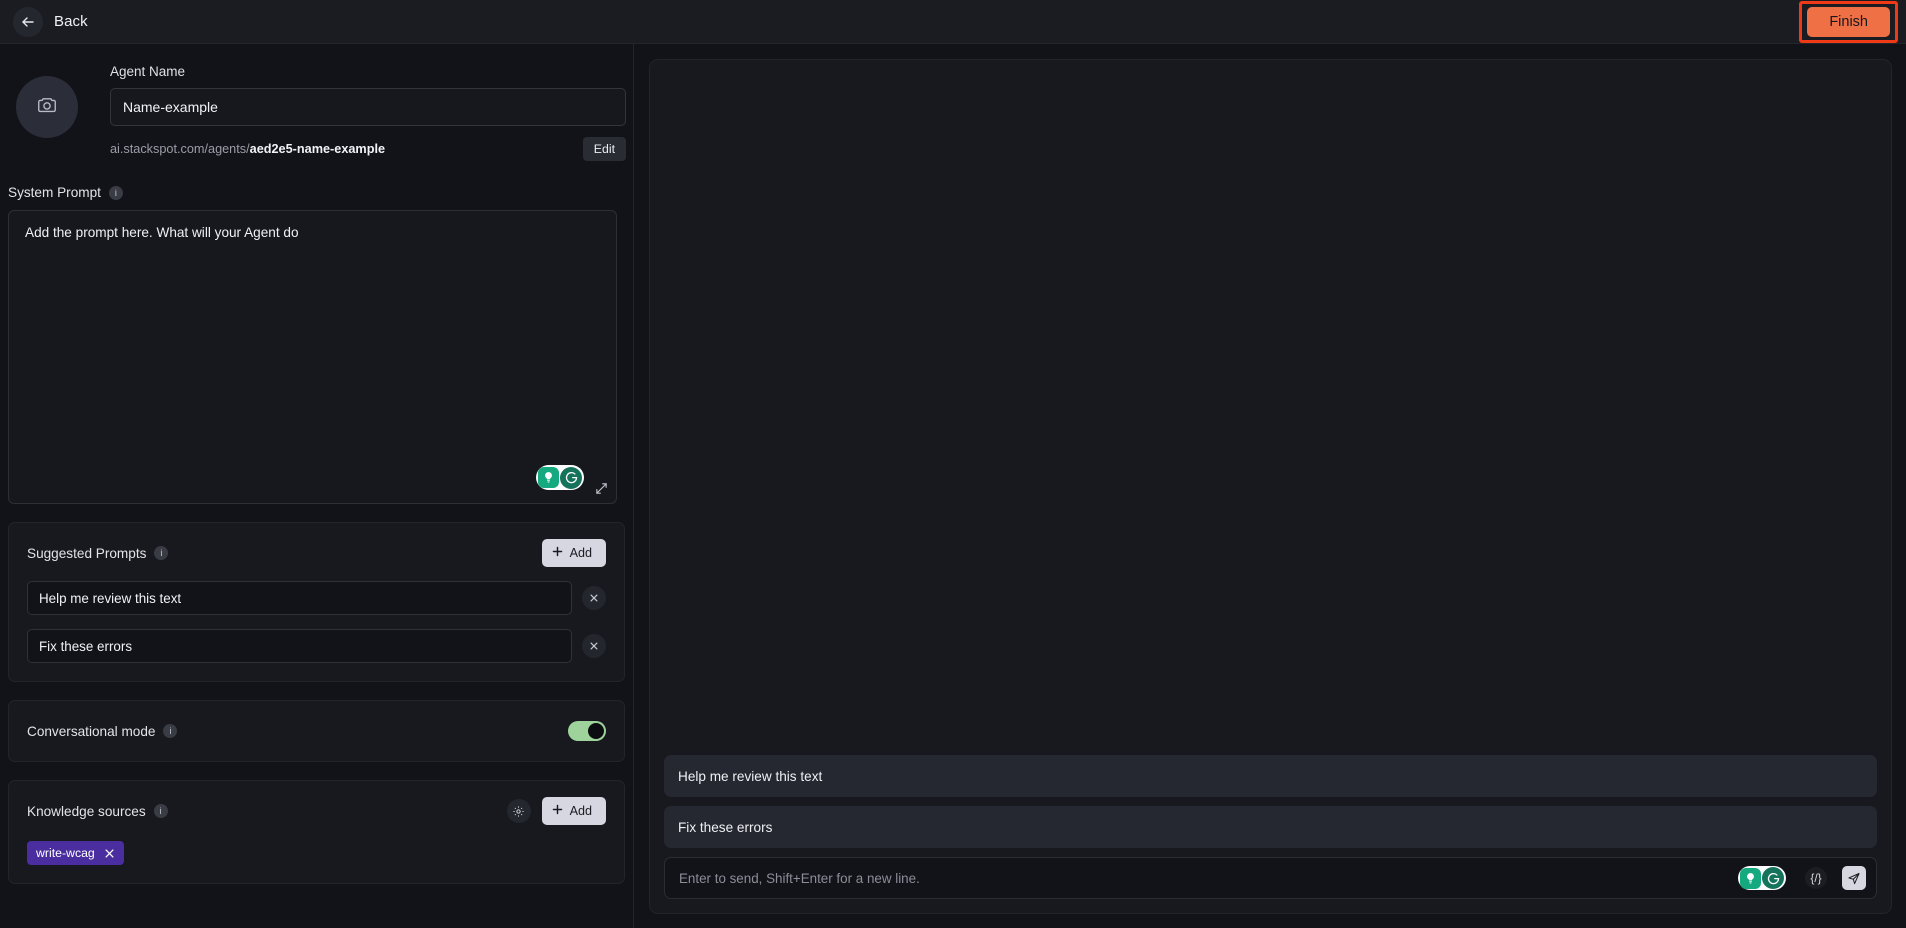  Describe the element at coordinates (317, 149) in the screenshot. I see `agent-url-slug: aed2e5-name-example` at that location.